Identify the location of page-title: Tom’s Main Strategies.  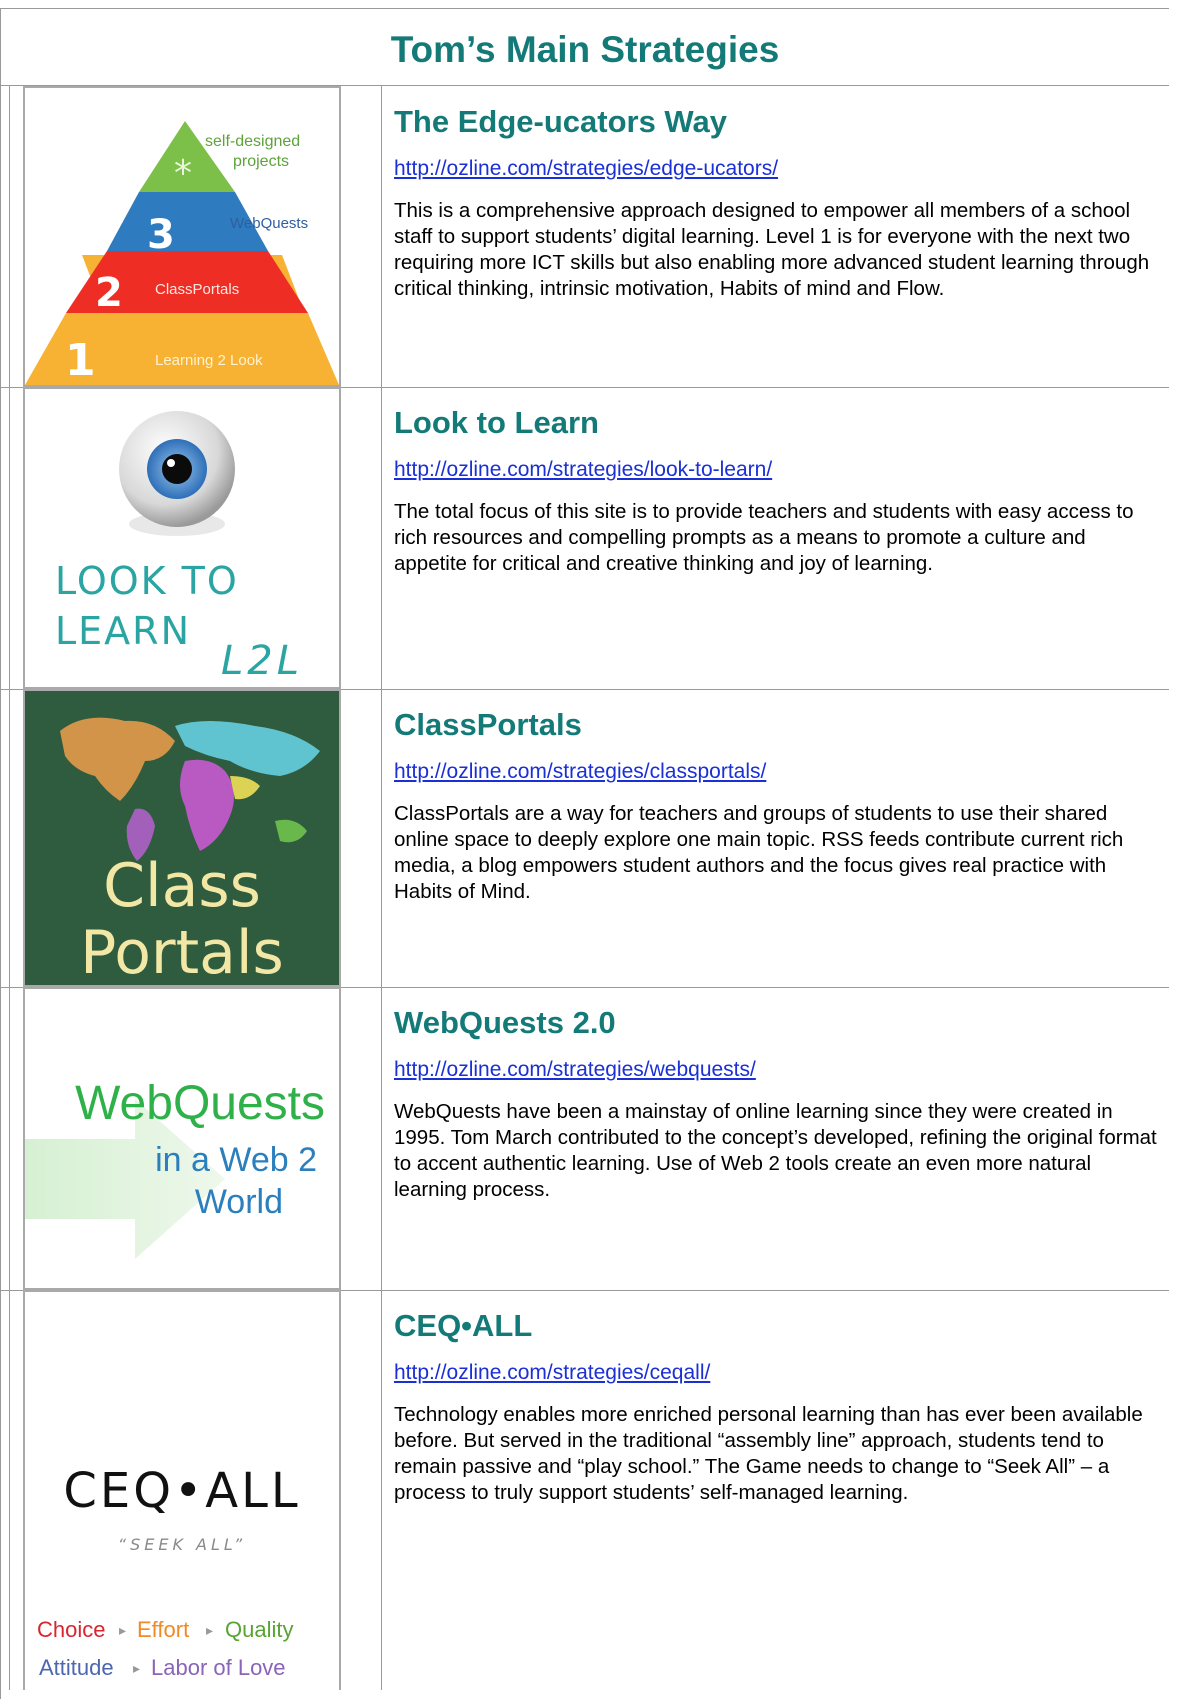
(585, 49).